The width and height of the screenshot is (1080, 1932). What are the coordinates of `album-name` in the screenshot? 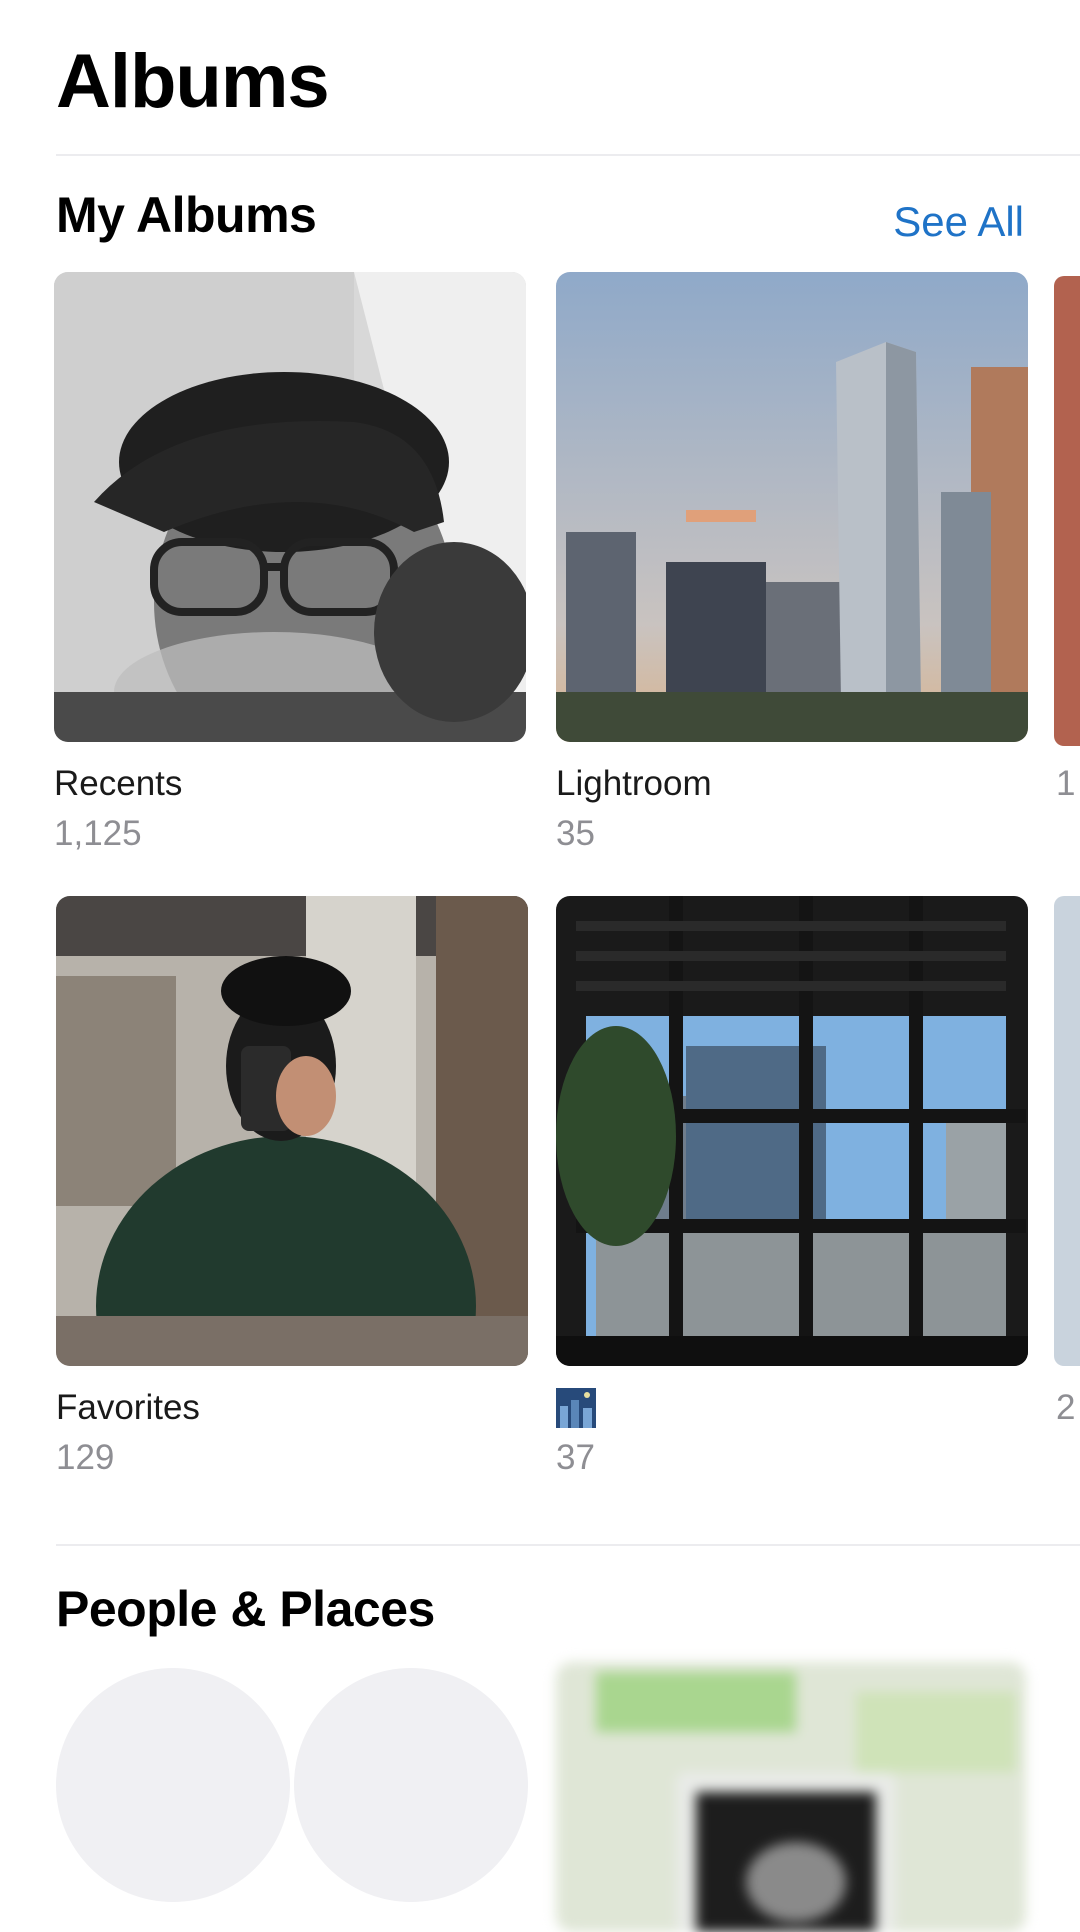 It's located at (576, 1412).